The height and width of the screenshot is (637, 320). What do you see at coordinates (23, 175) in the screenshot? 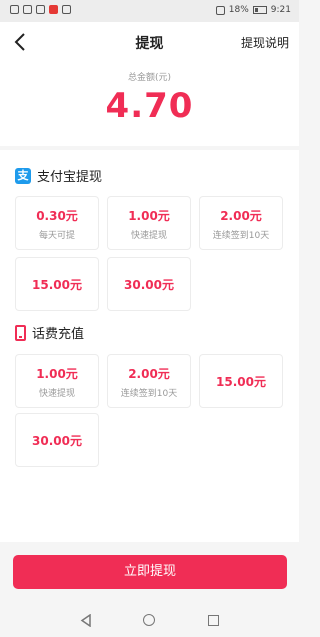
I see `alipay-icon: 支` at bounding box center [23, 175].